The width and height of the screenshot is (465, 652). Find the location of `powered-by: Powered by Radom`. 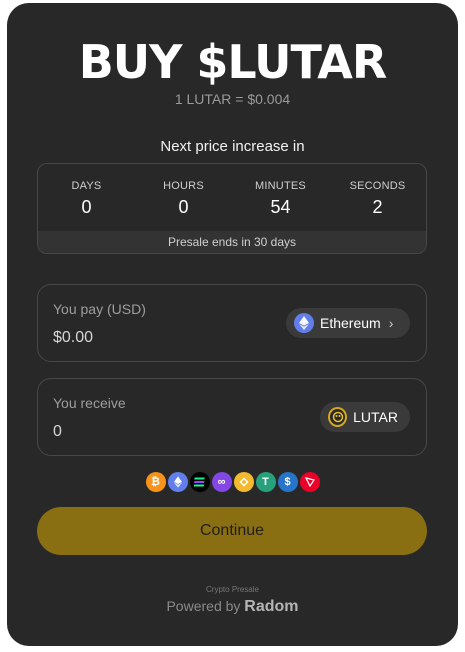

powered-by: Powered by Radom is located at coordinates (232, 607).